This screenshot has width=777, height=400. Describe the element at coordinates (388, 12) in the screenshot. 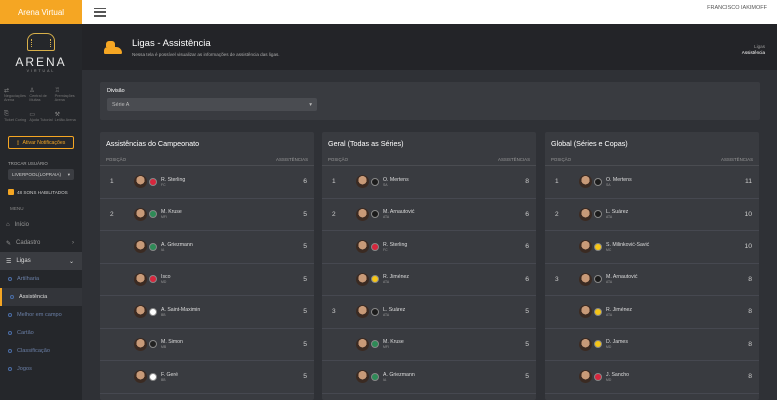

I see `top-bar: Arena Virtual FRANCISCO IAKIMOFF` at that location.